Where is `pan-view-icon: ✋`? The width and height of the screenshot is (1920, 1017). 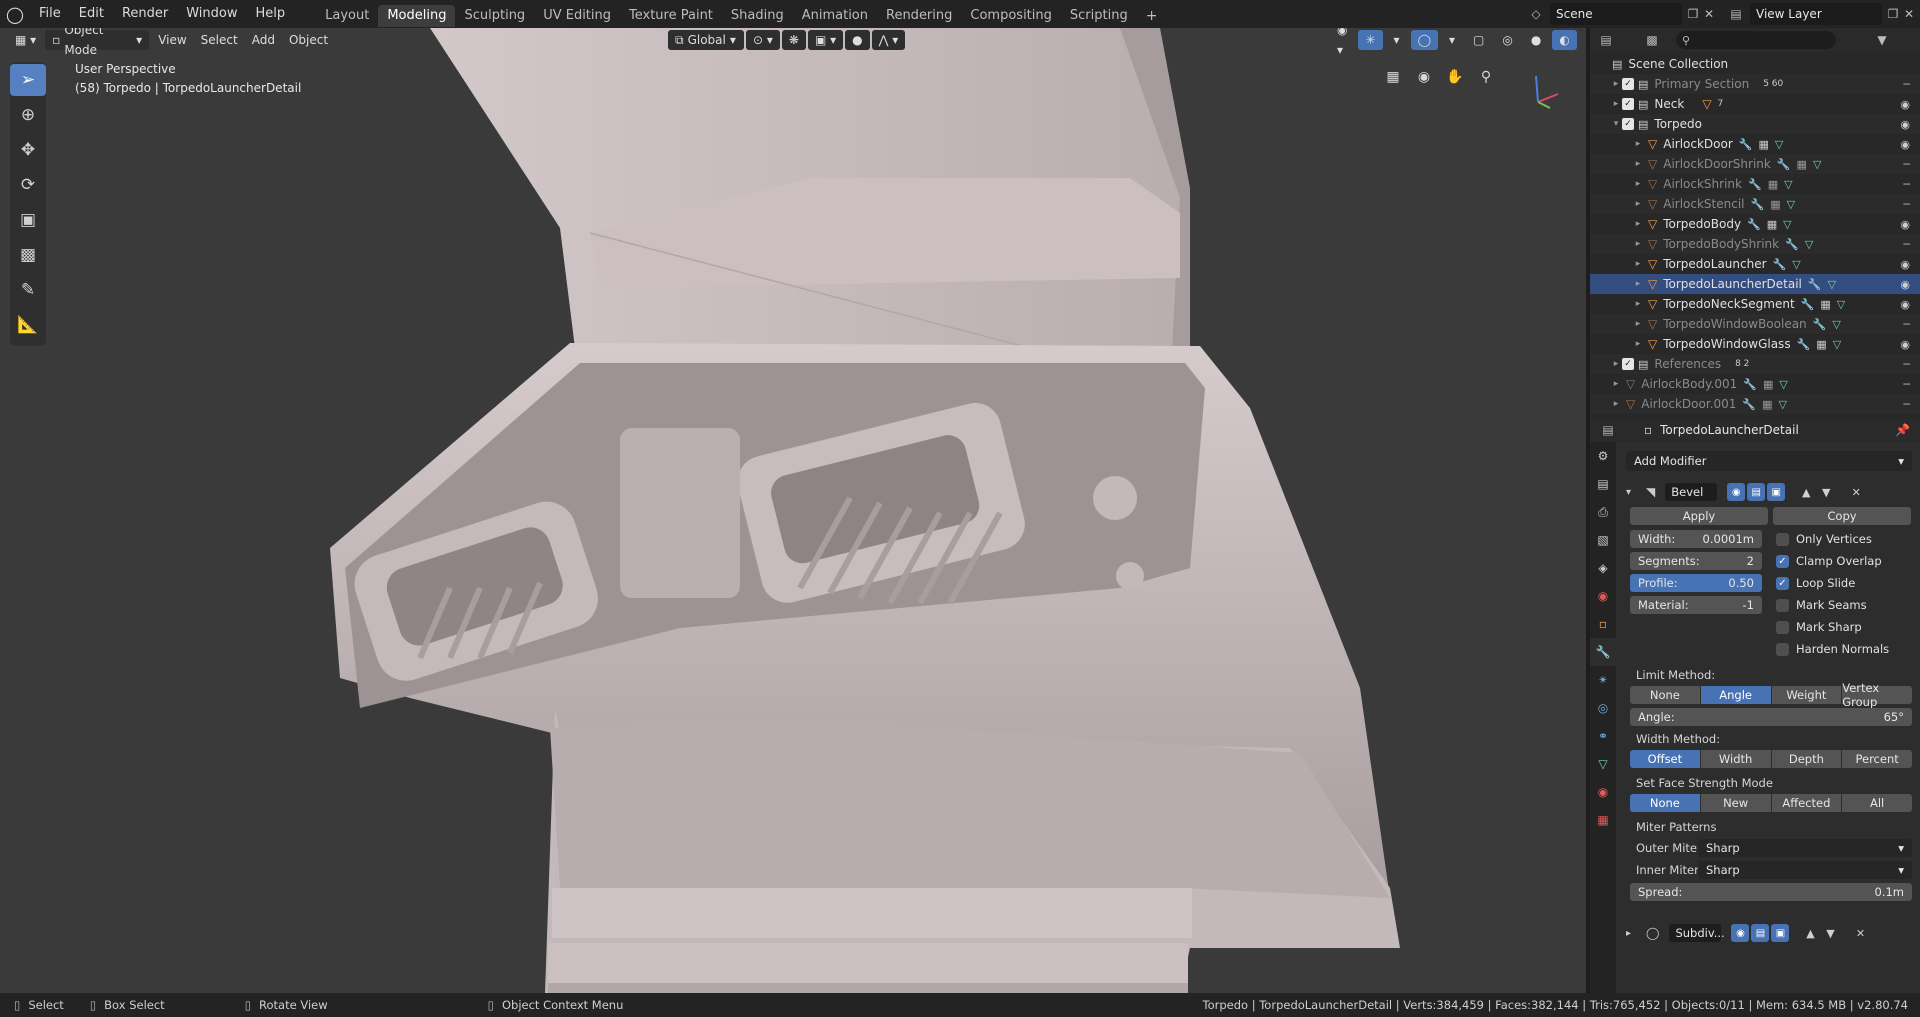 pan-view-icon: ✋ is located at coordinates (1455, 77).